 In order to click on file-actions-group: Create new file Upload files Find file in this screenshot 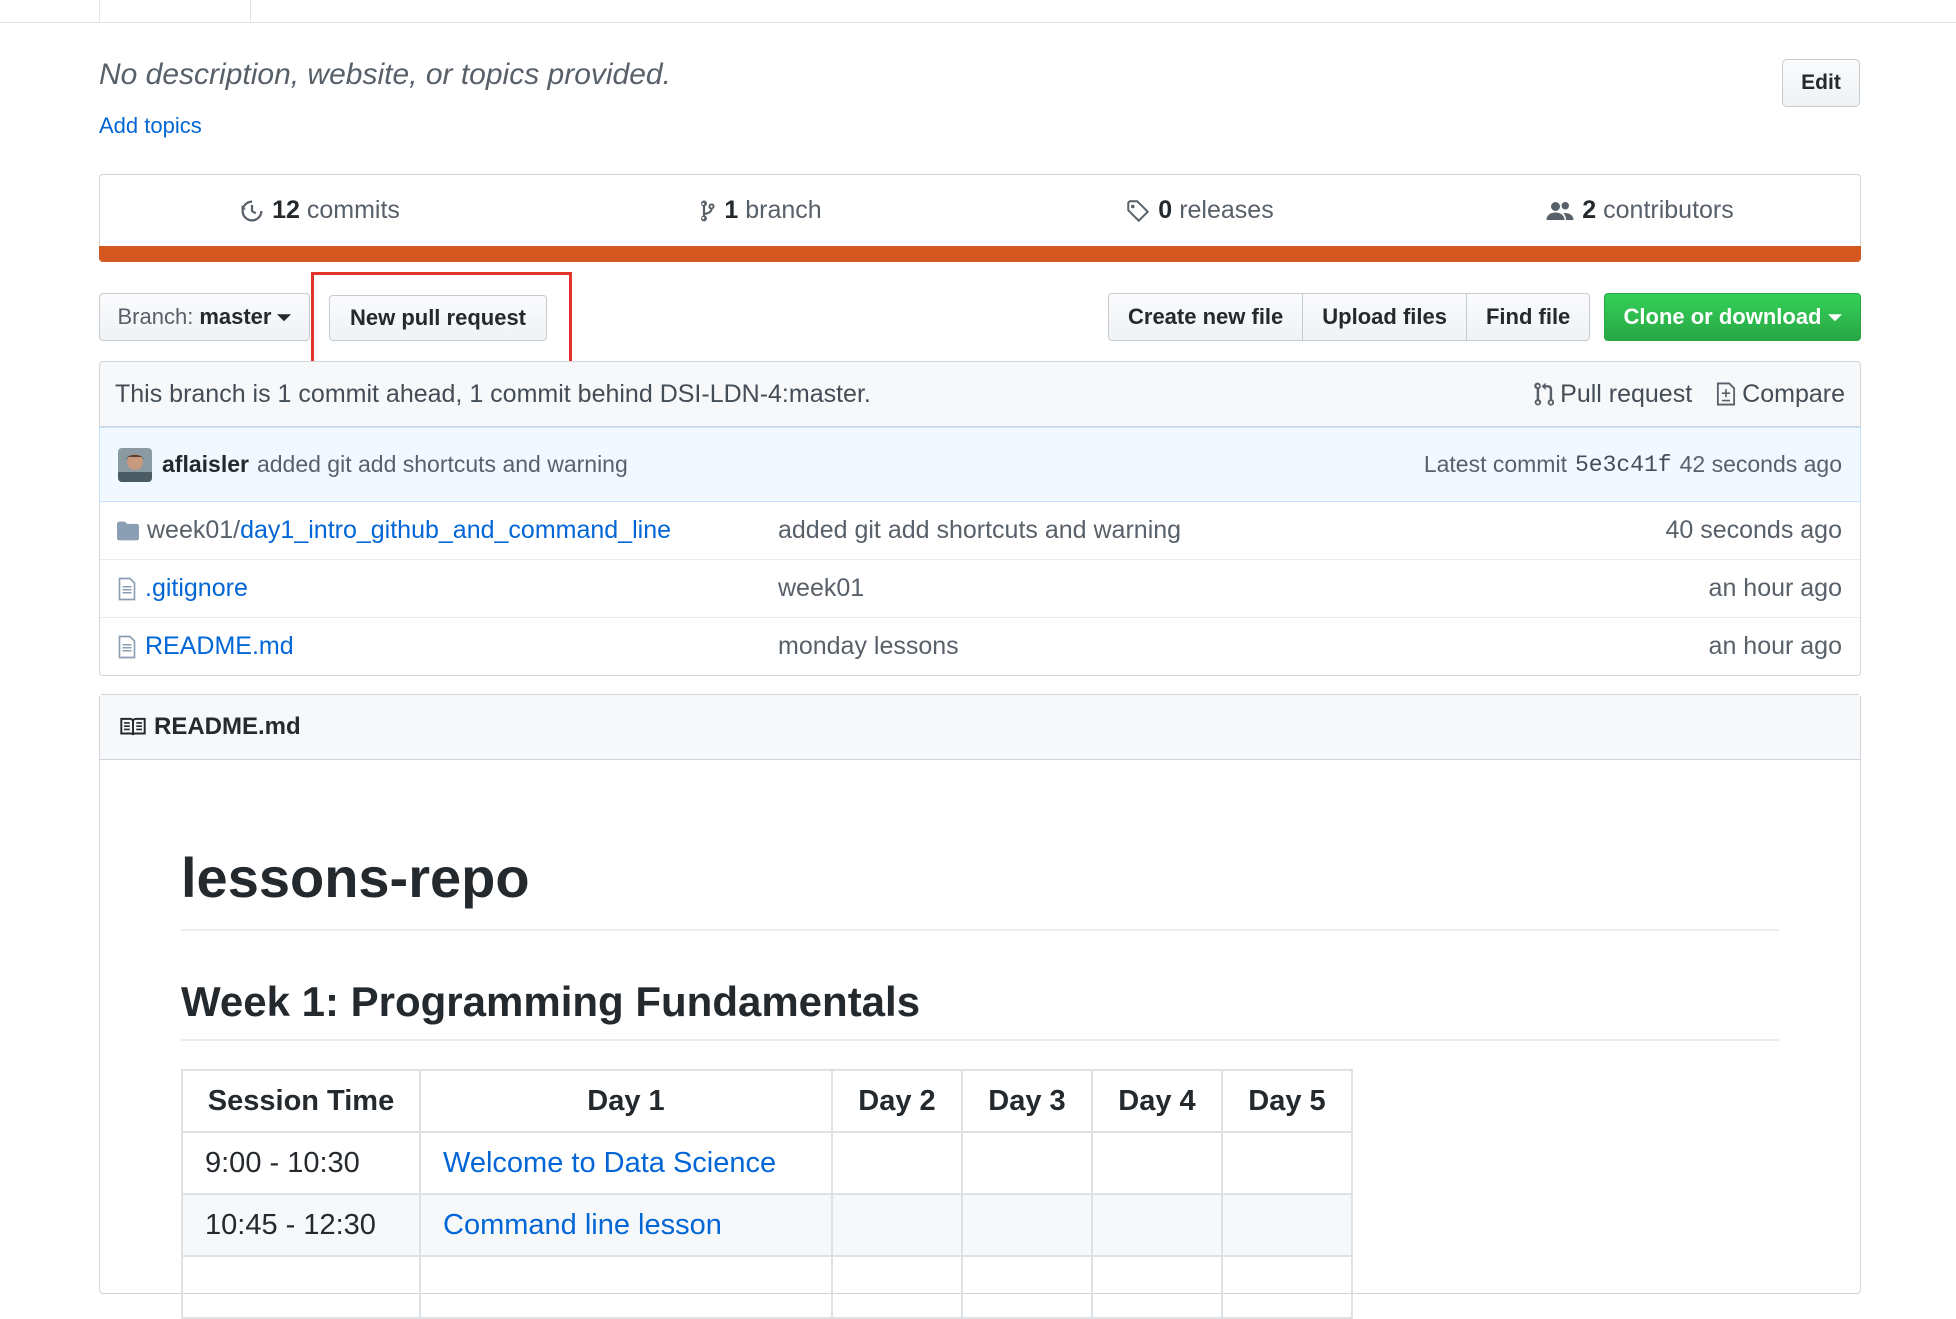, I will do `click(1349, 317)`.